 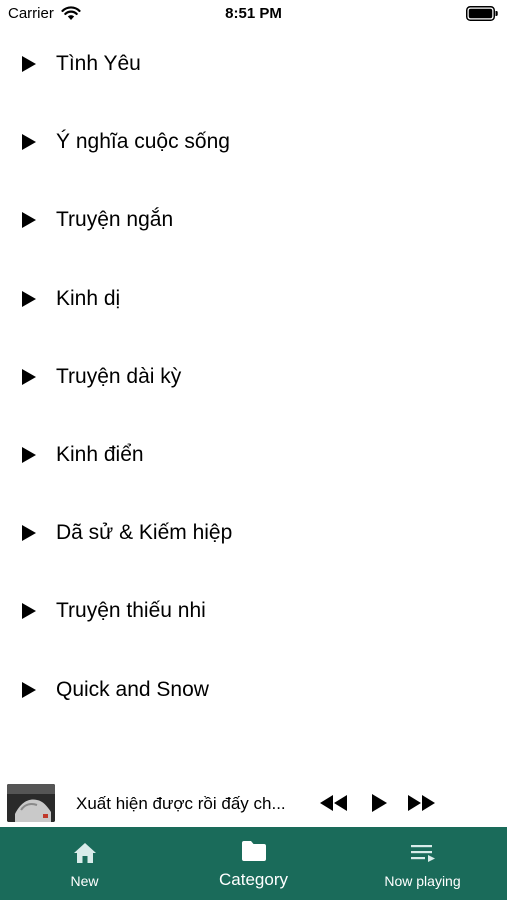 I want to click on category-item: Ý nghĩa cuộc sống, so click(x=253, y=142).